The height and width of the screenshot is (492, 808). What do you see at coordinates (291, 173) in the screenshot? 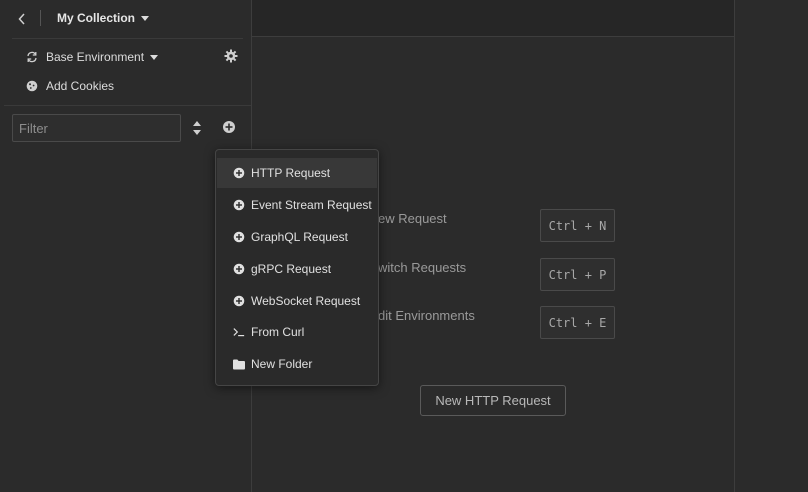
I see `menu-item-label: HTTP Request` at bounding box center [291, 173].